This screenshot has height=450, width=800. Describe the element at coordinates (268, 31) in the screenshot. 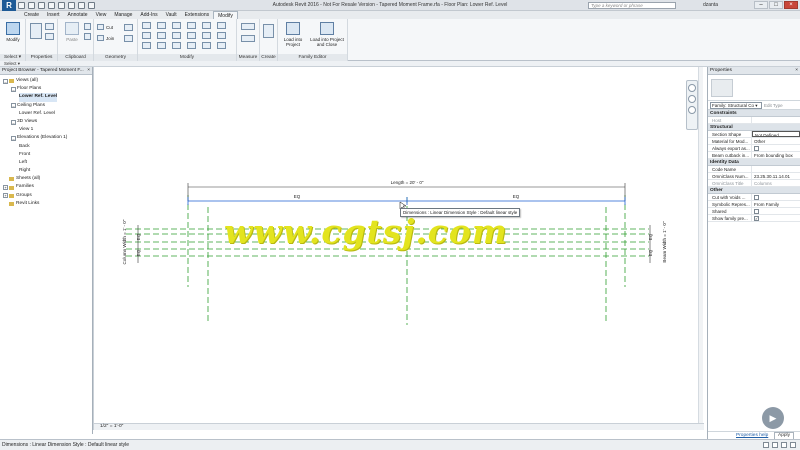

I see `create-group-icon` at that location.